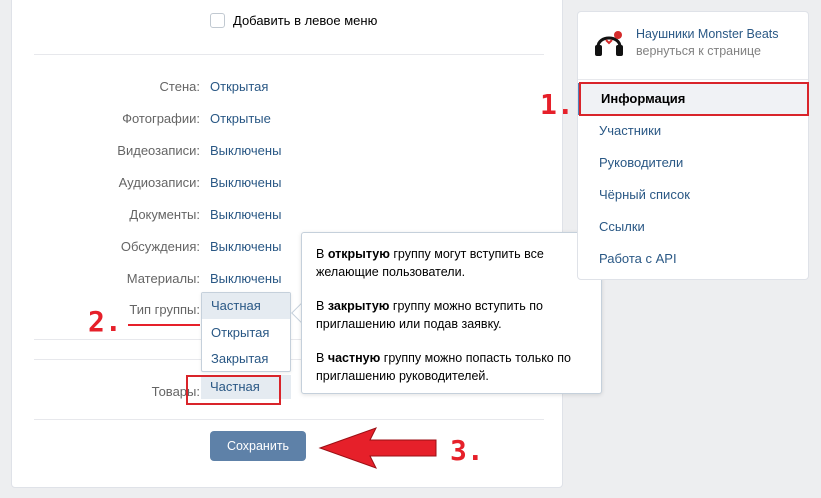 Image resolution: width=821 pixels, height=498 pixels. I want to click on red-arrow-icon, so click(377, 448).